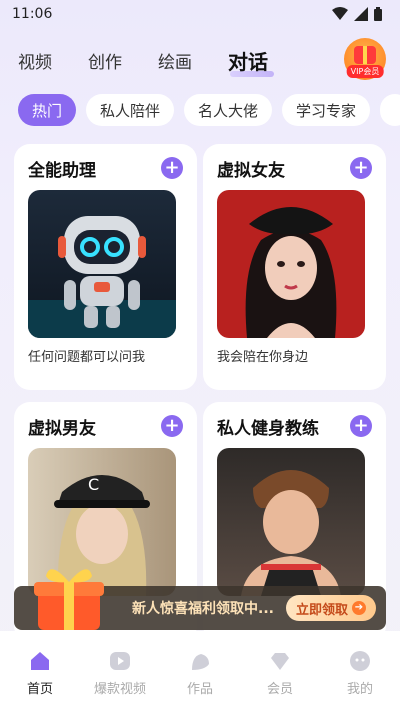 The width and height of the screenshot is (400, 711). I want to click on signal-icon, so click(361, 14).